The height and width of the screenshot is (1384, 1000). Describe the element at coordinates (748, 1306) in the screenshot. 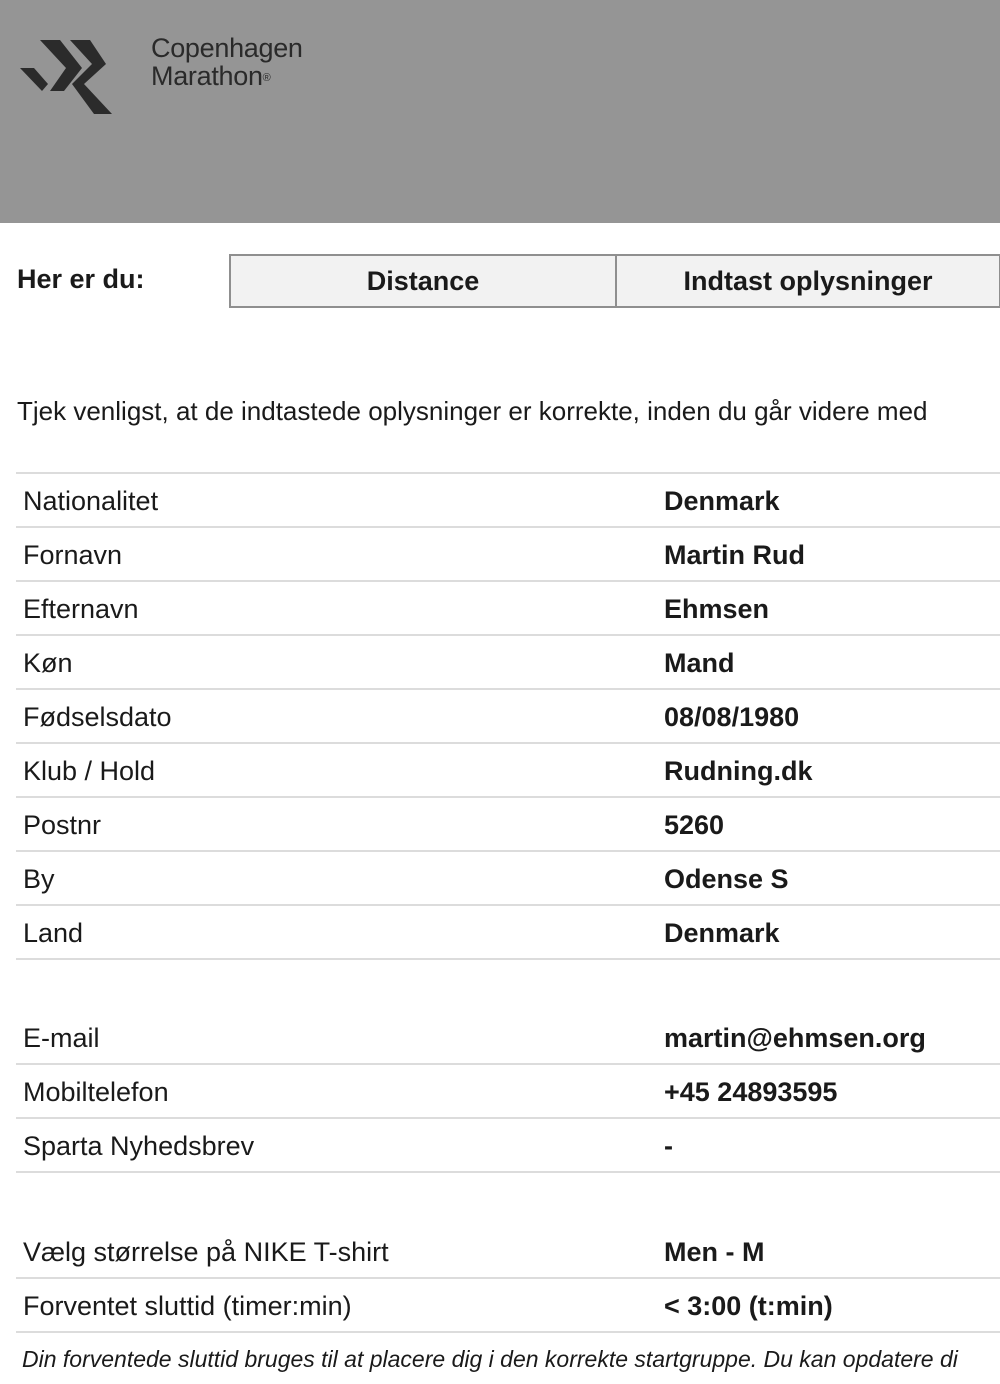

I see `row-value: < 3:00 (t:min)` at that location.